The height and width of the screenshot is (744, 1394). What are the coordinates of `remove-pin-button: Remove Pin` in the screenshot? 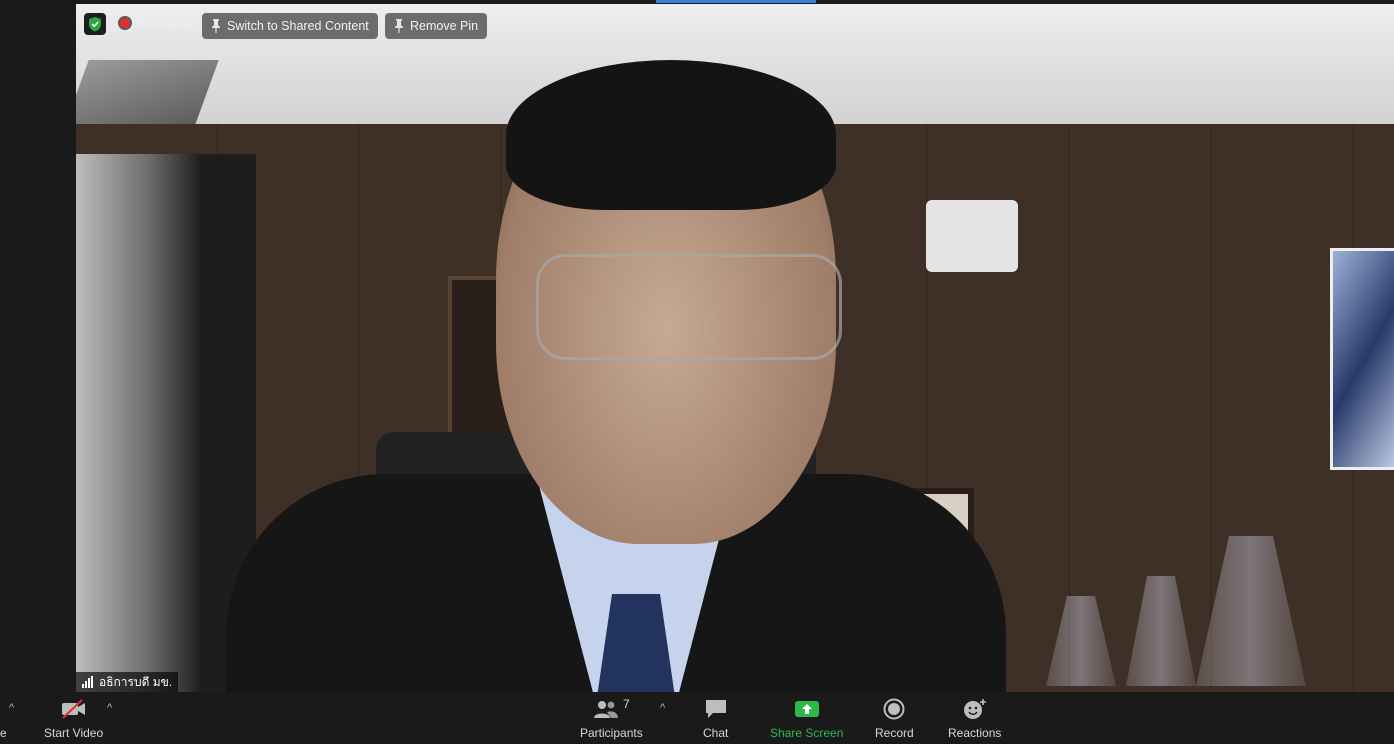 It's located at (436, 26).